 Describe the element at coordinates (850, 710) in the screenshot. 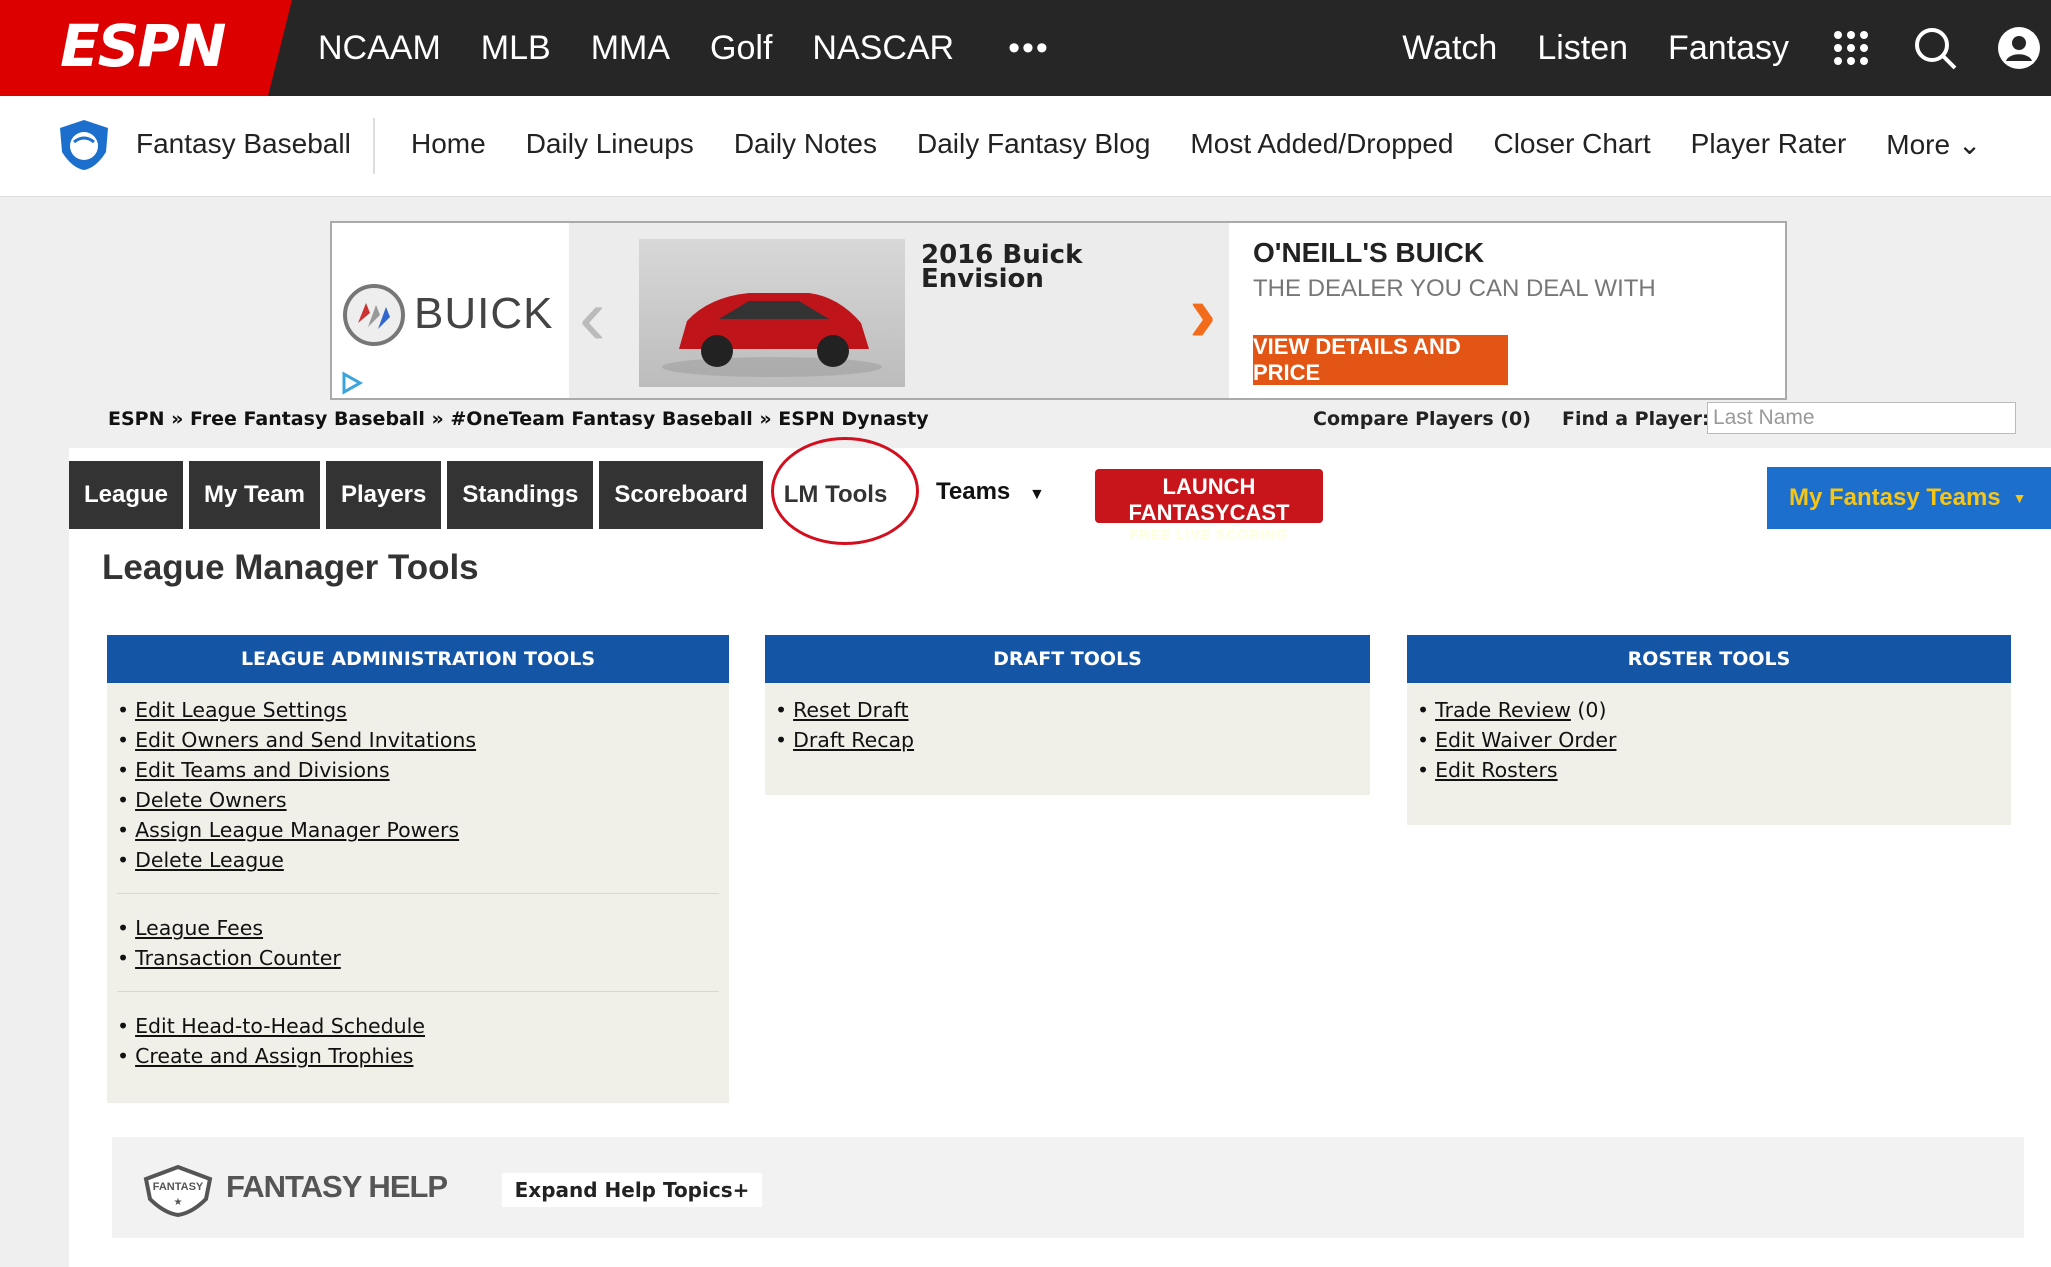

I see `reset-draft-link: Reset Draft` at that location.